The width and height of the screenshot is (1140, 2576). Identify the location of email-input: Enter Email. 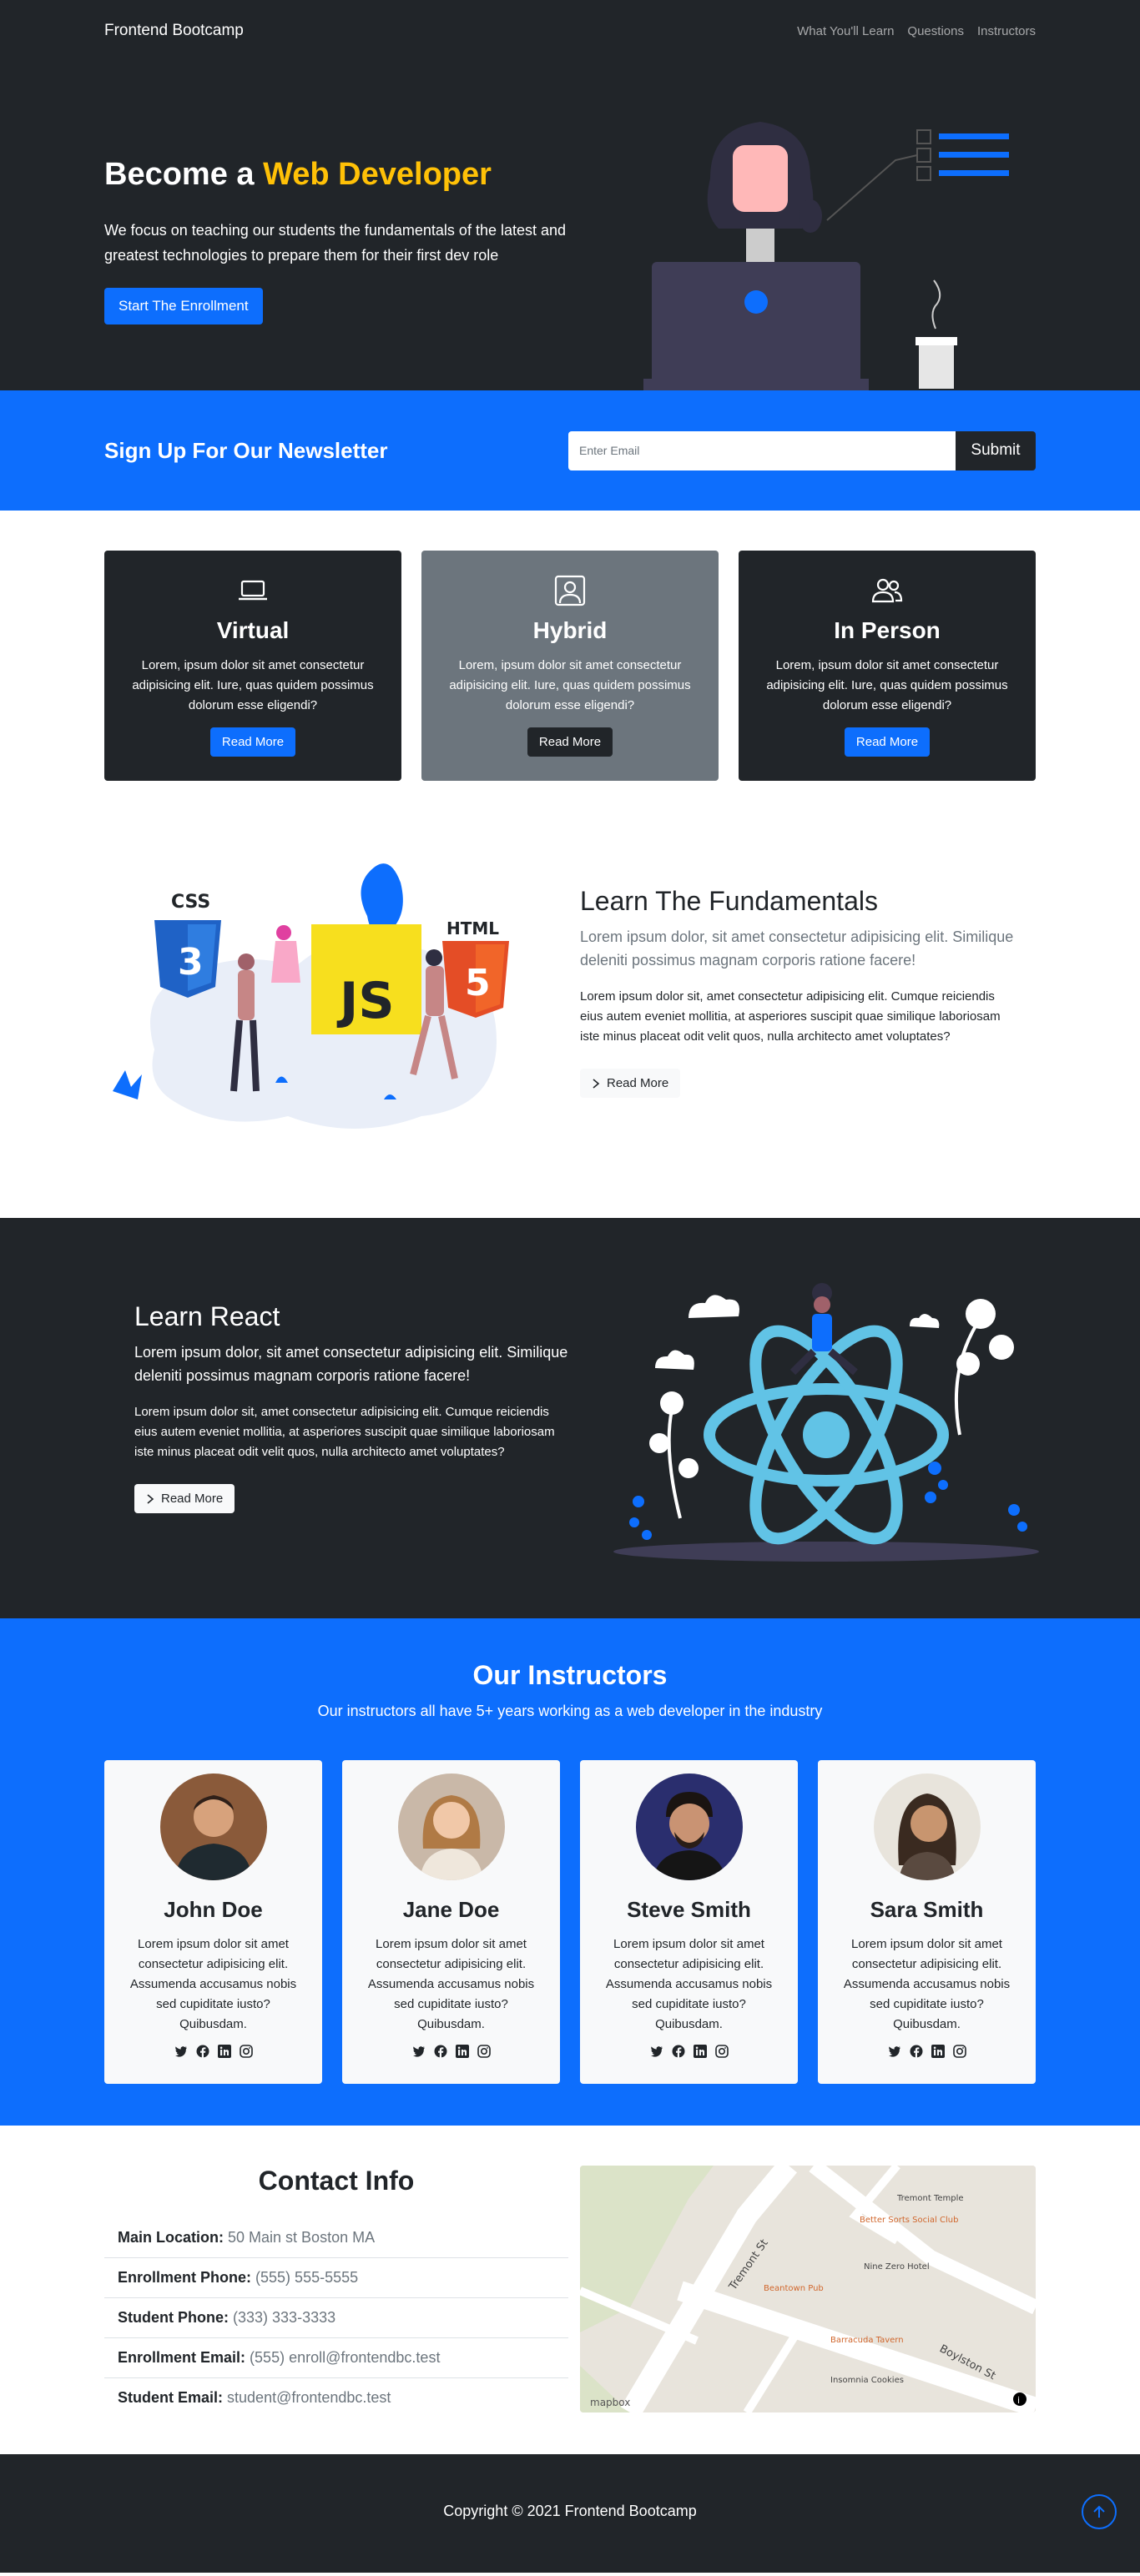
(762, 450).